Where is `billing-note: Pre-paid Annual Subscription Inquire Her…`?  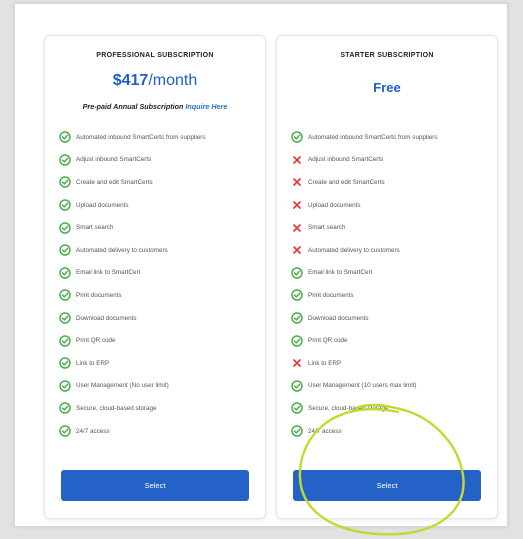 billing-note: Pre-paid Annual Subscription Inquire Her… is located at coordinates (155, 106).